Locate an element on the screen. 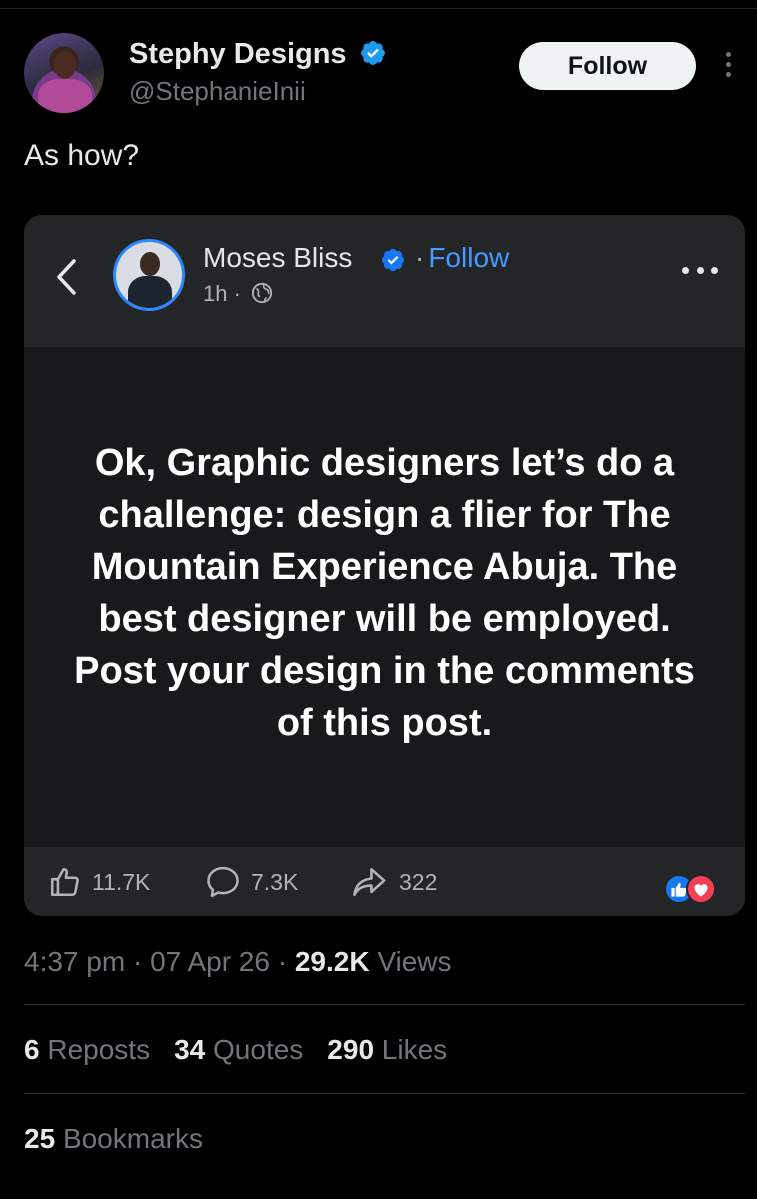 This screenshot has height=1199, width=757. reactions-group is located at coordinates (694, 890).